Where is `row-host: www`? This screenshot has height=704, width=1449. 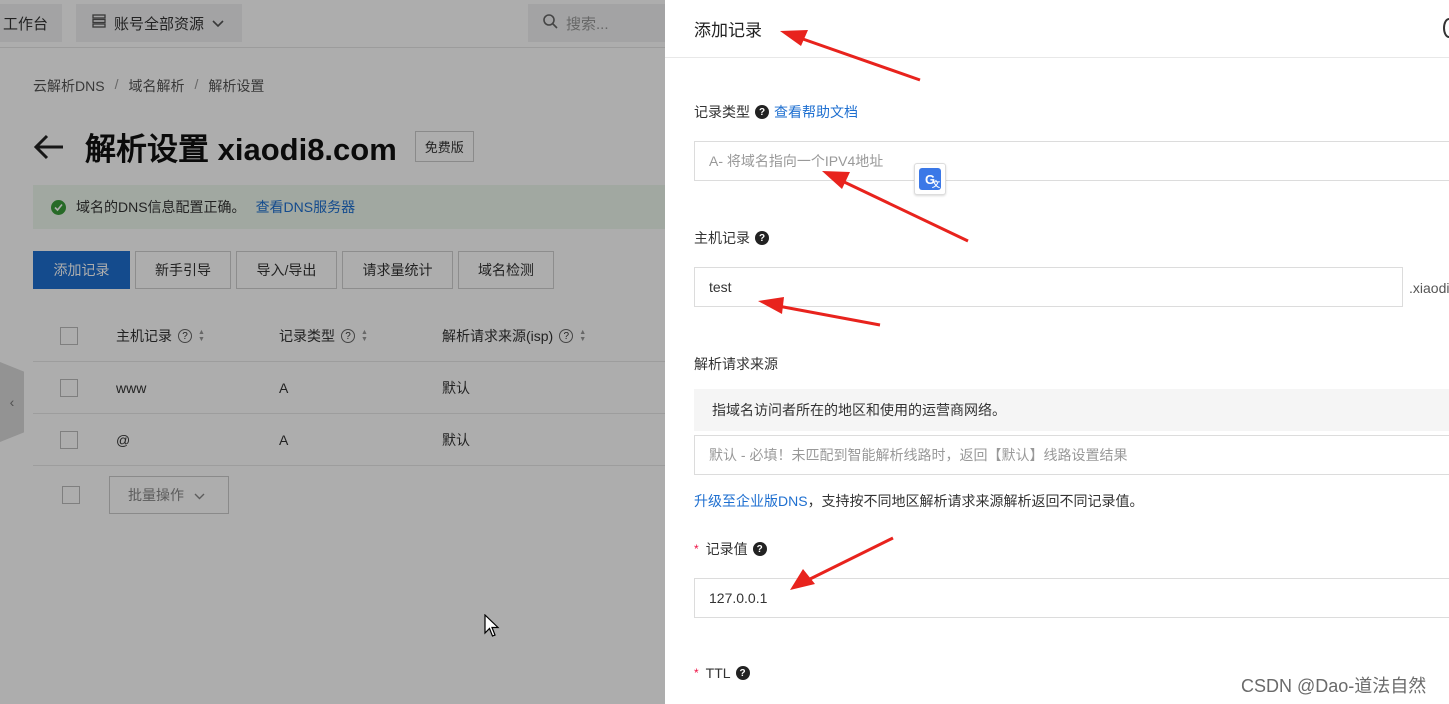
row-host: www is located at coordinates (131, 388).